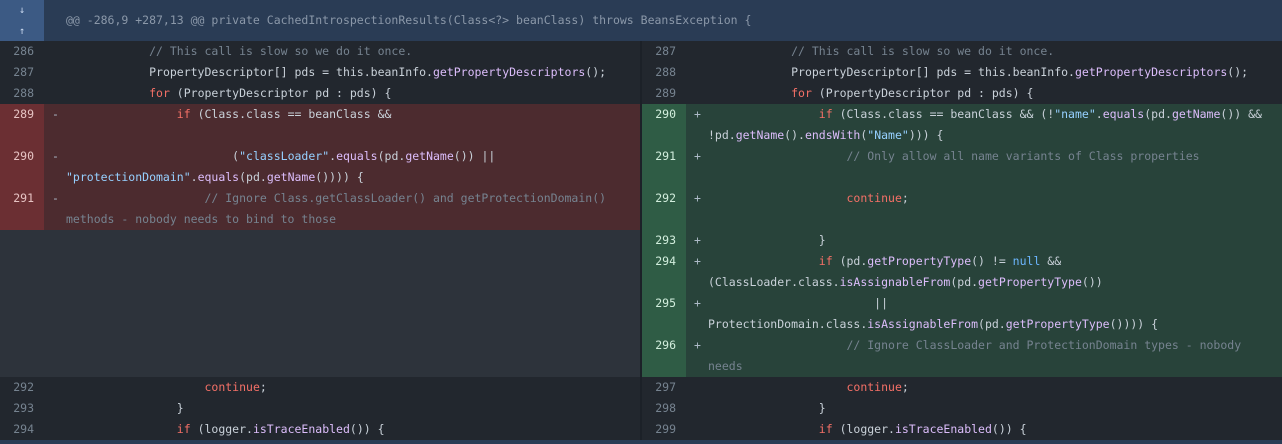  Describe the element at coordinates (962, 408) in the screenshot. I see `diff-line: 298 }` at that location.